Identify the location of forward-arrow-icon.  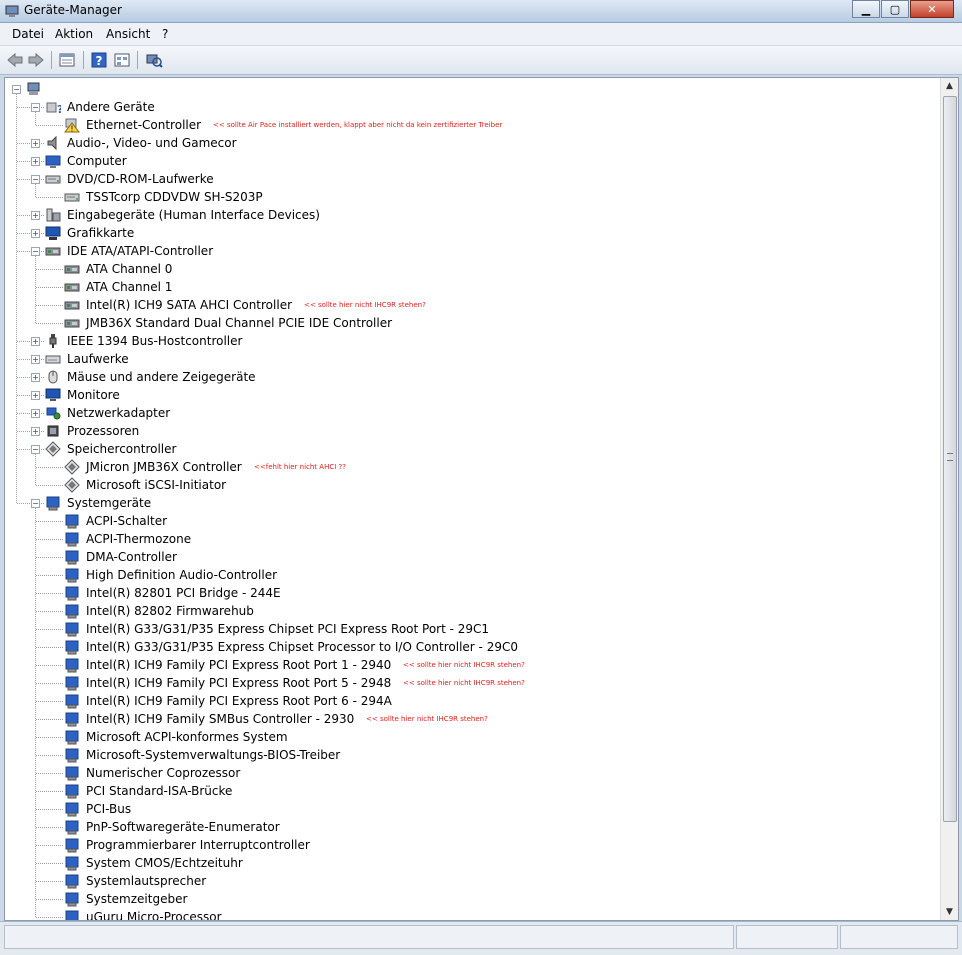
(36, 60).